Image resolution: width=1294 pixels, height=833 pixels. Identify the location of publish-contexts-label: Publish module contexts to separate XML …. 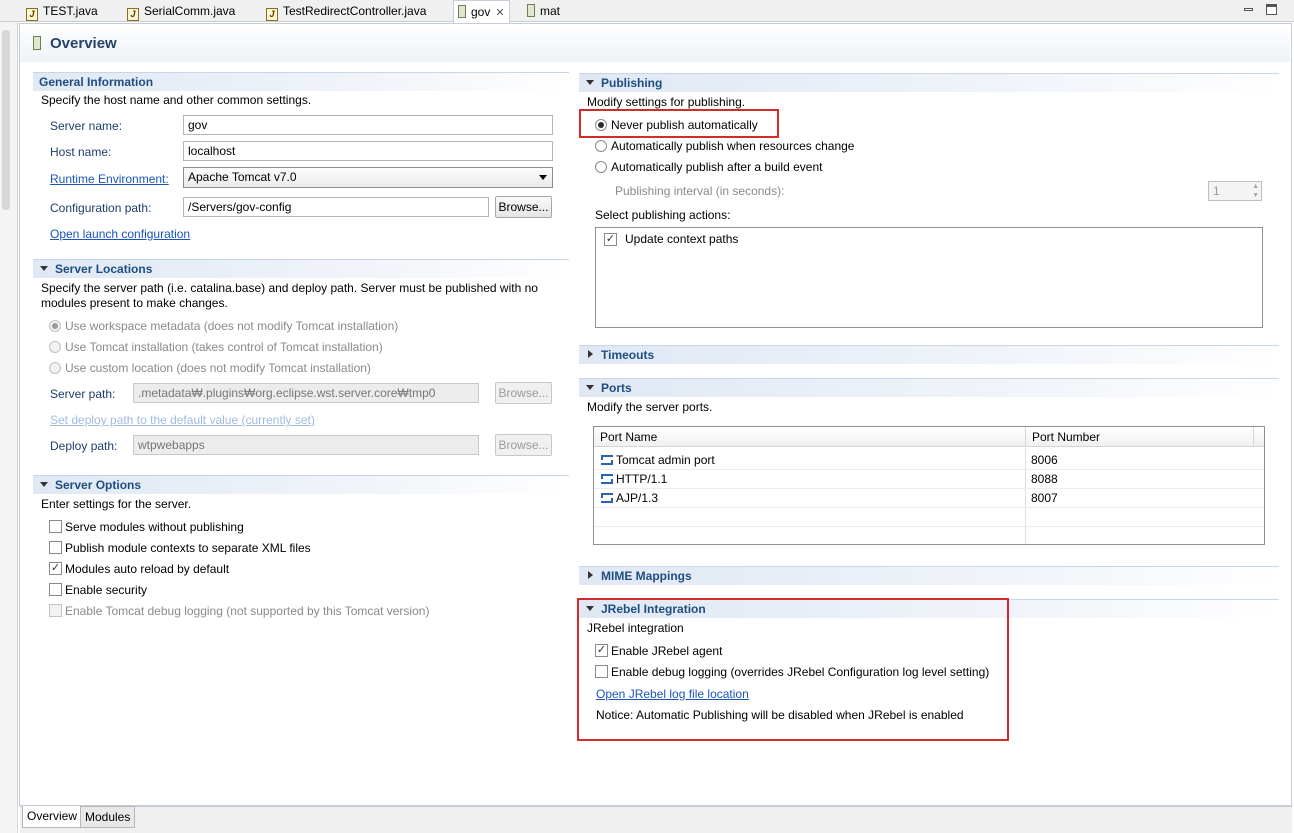
(188, 548).